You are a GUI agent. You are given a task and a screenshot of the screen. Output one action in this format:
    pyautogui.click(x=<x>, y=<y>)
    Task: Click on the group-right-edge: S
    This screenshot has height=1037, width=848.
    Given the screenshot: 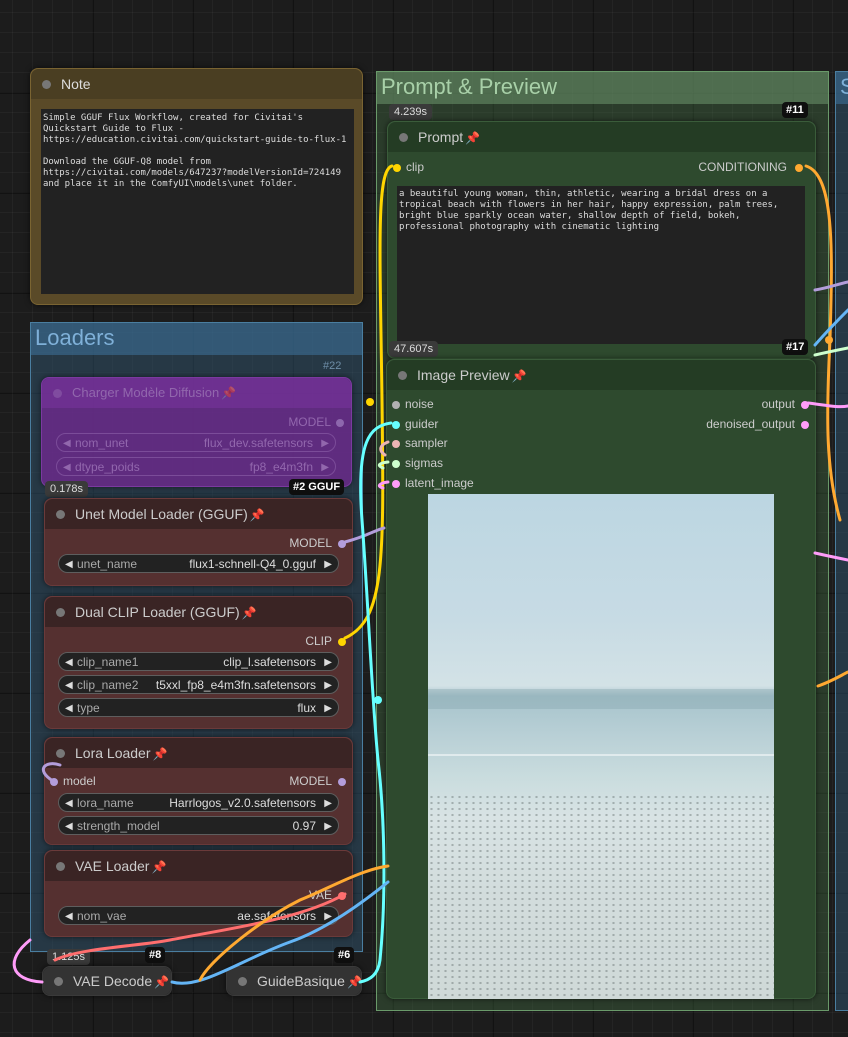 What is the action you would take?
    pyautogui.click(x=841, y=541)
    